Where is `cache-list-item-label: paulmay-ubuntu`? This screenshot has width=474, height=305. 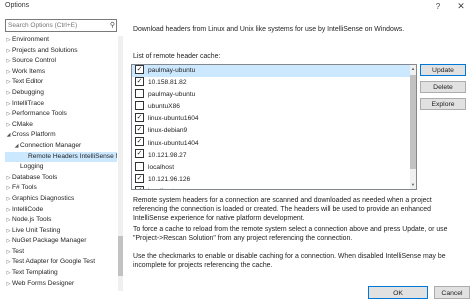
cache-list-item-label: paulmay-ubuntu is located at coordinates (172, 95).